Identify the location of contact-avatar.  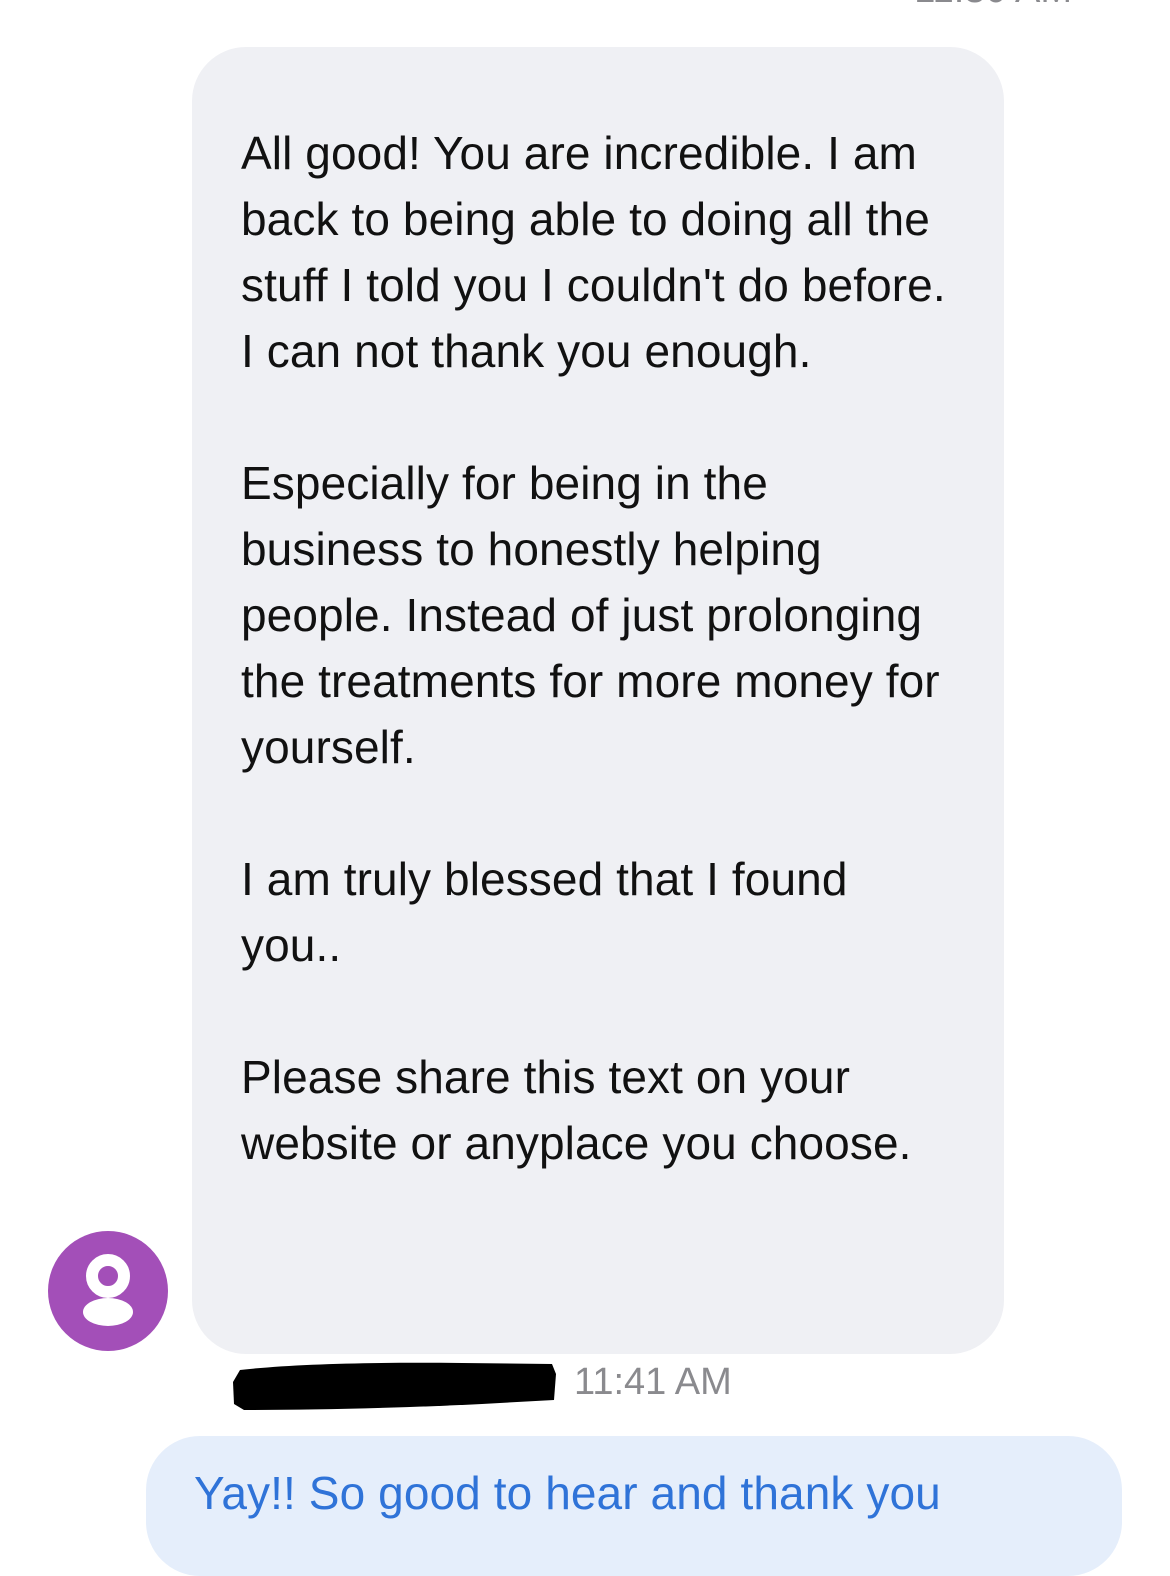
(108, 1291).